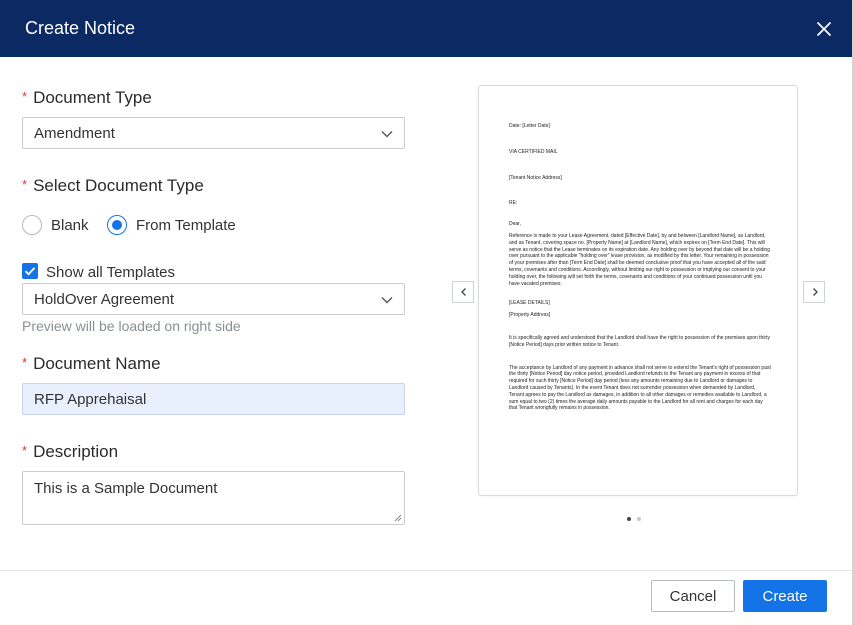  Describe the element at coordinates (74, 133) in the screenshot. I see `document-type-value: Amendment` at that location.